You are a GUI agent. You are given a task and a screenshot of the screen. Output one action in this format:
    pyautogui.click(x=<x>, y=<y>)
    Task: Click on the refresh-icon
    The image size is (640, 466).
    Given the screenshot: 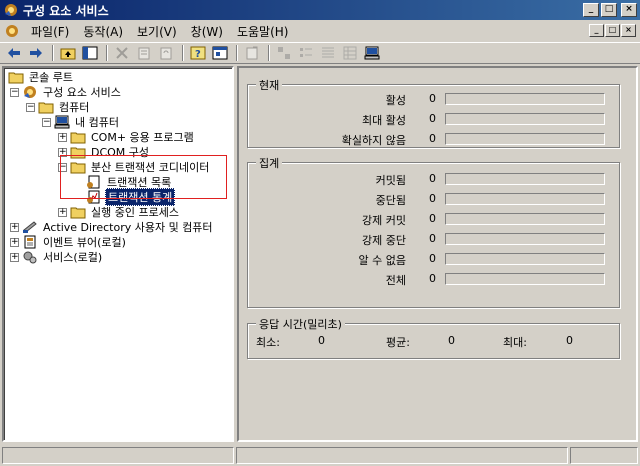 What is the action you would take?
    pyautogui.click(x=166, y=53)
    